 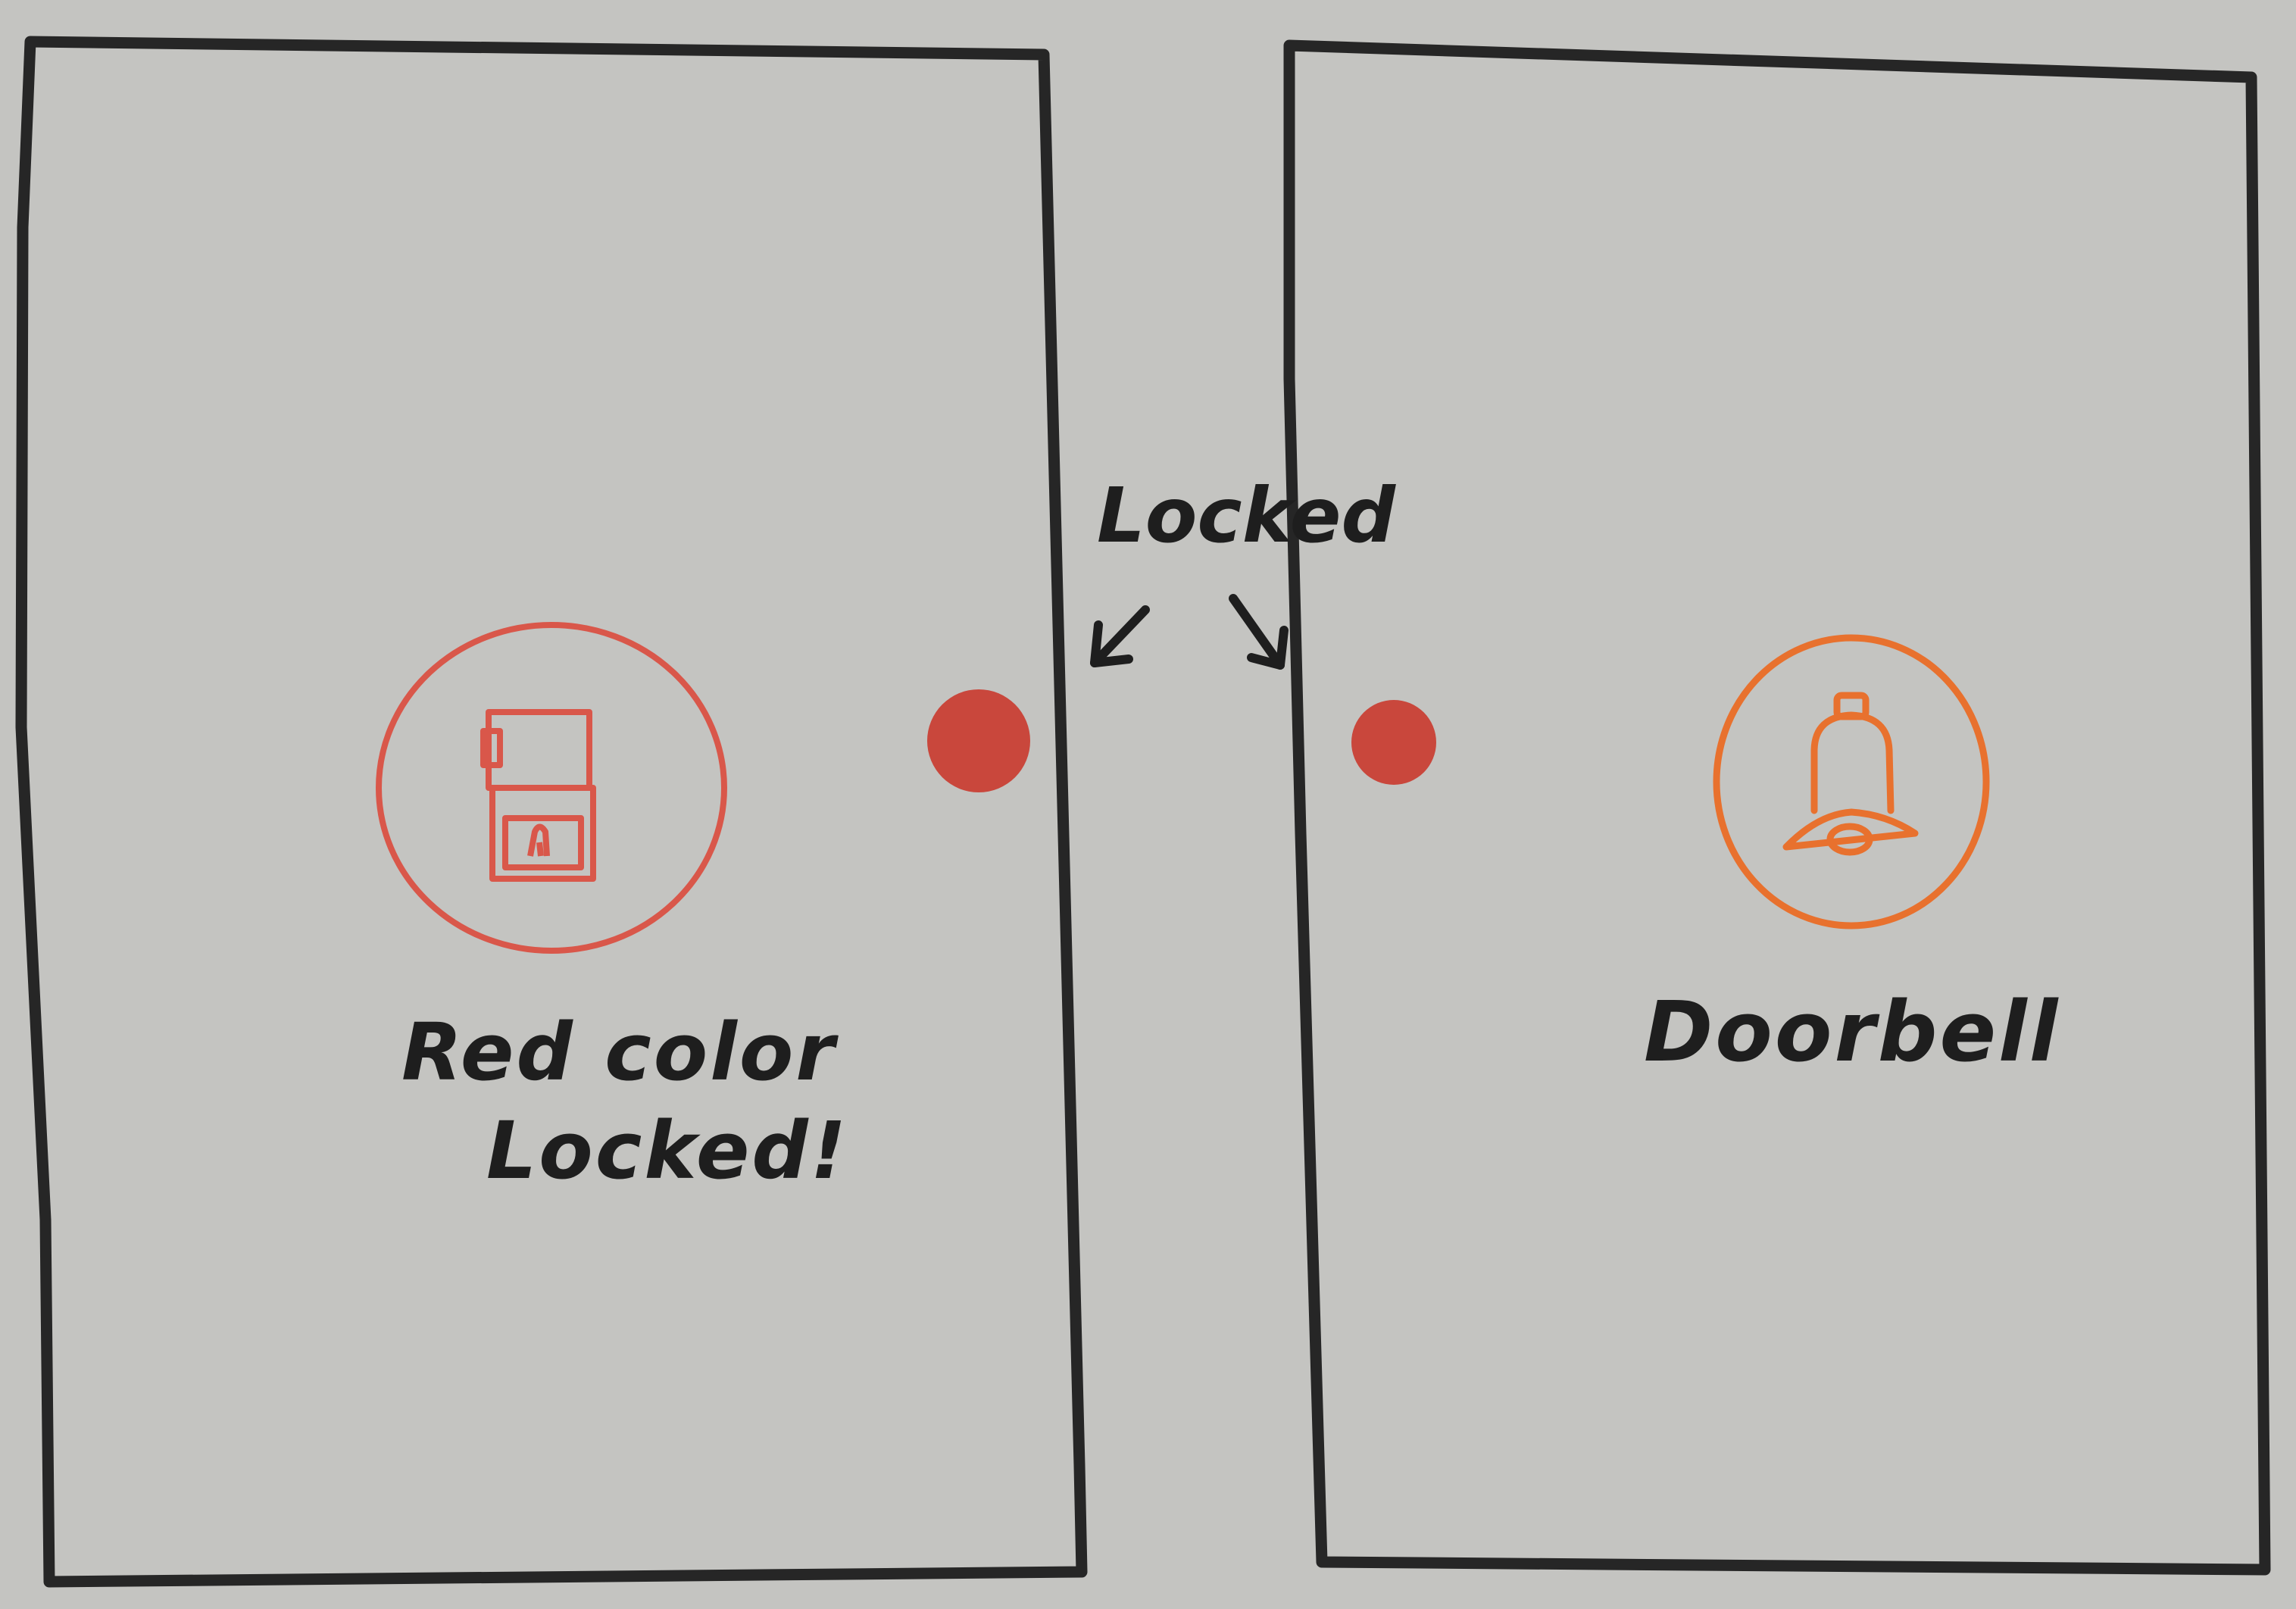 What do you see at coordinates (1246, 515) in the screenshot?
I see `locked-annotation: Locked` at bounding box center [1246, 515].